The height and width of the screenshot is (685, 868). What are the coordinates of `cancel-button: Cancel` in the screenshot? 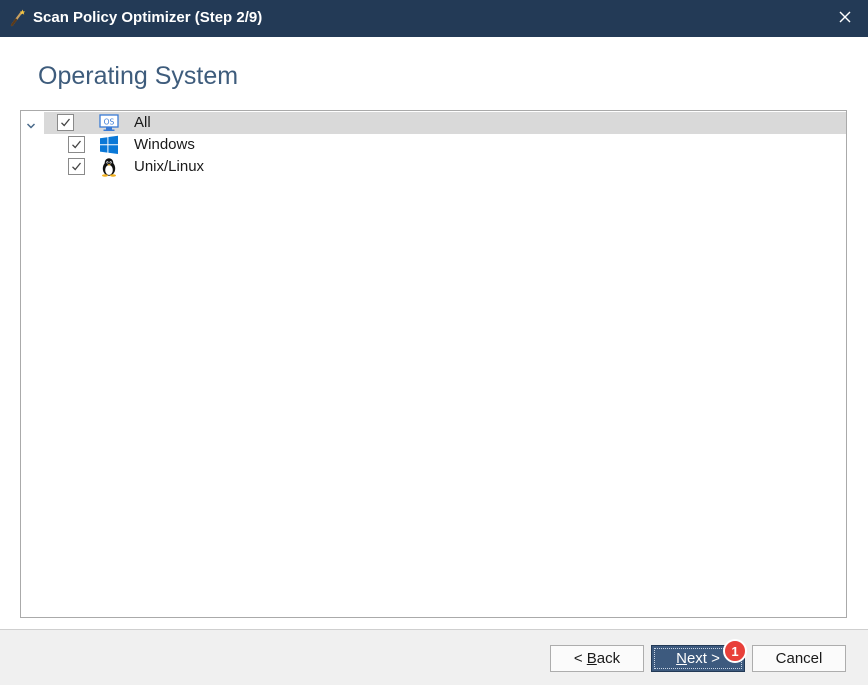 It's located at (799, 658).